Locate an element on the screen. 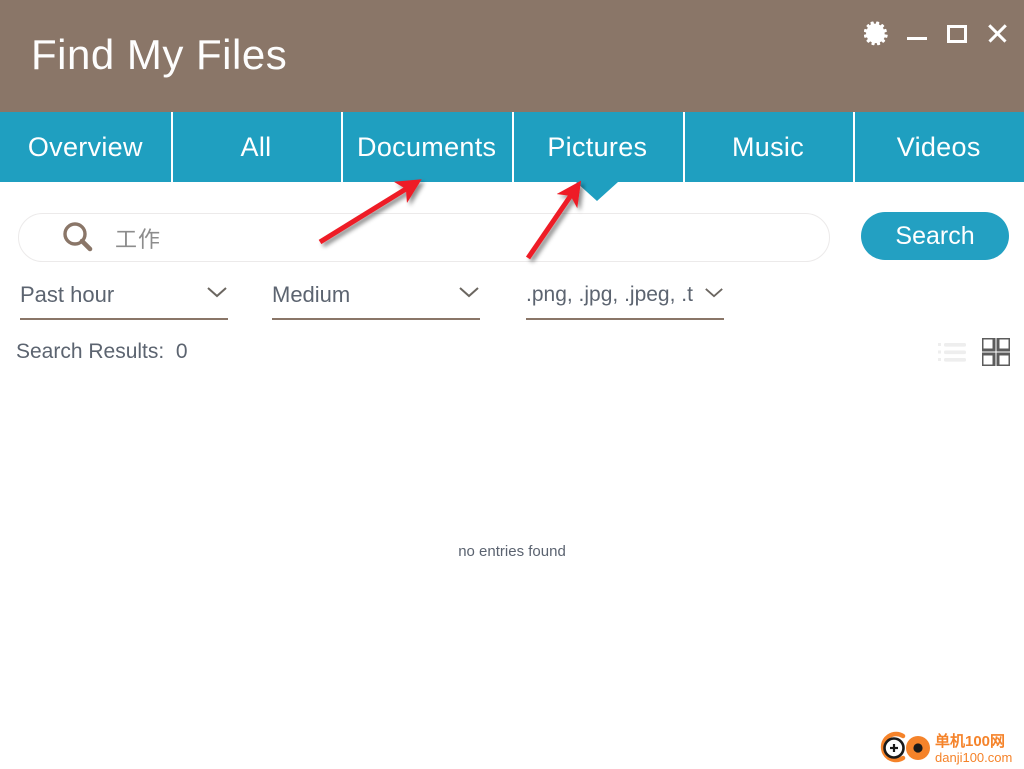  minimize-button is located at coordinates (917, 33).